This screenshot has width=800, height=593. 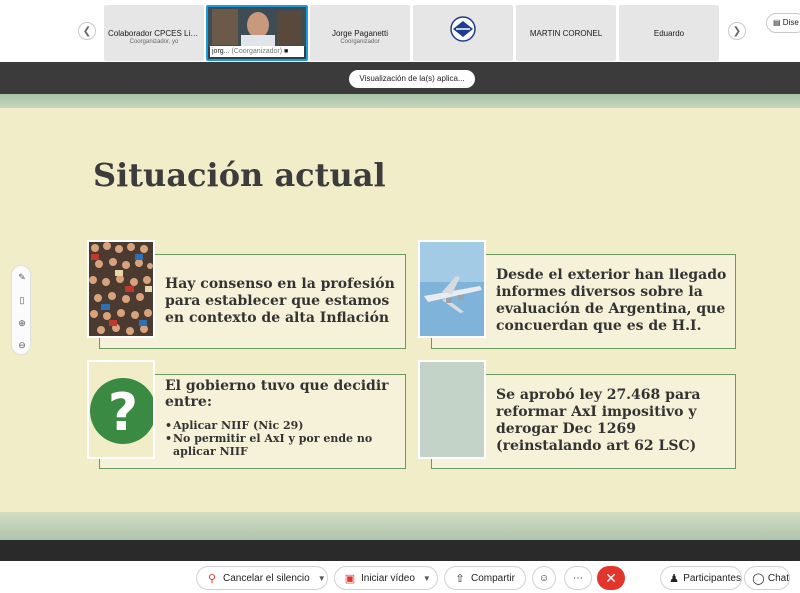 I want to click on start-video-button: ▣ Iniciar vídeo ▼, so click(x=386, y=578).